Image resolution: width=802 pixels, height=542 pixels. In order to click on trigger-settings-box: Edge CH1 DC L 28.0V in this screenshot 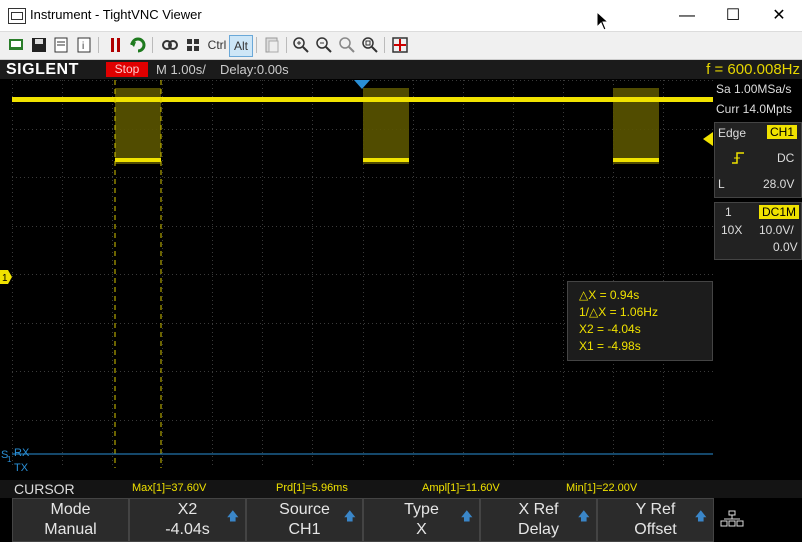, I will do `click(758, 160)`.